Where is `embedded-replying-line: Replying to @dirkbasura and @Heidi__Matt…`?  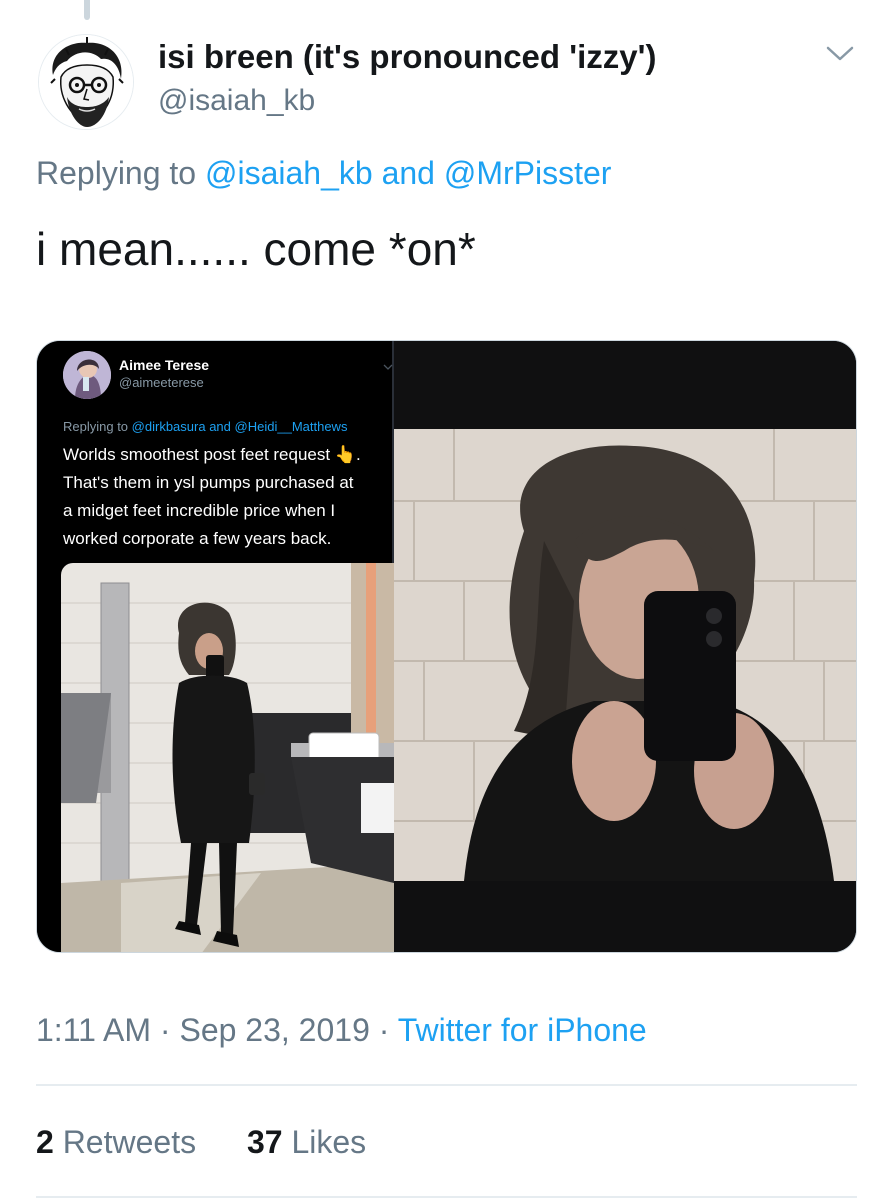
embedded-replying-line: Replying to @dirkbasura and @Heidi__Matt… is located at coordinates (205, 426).